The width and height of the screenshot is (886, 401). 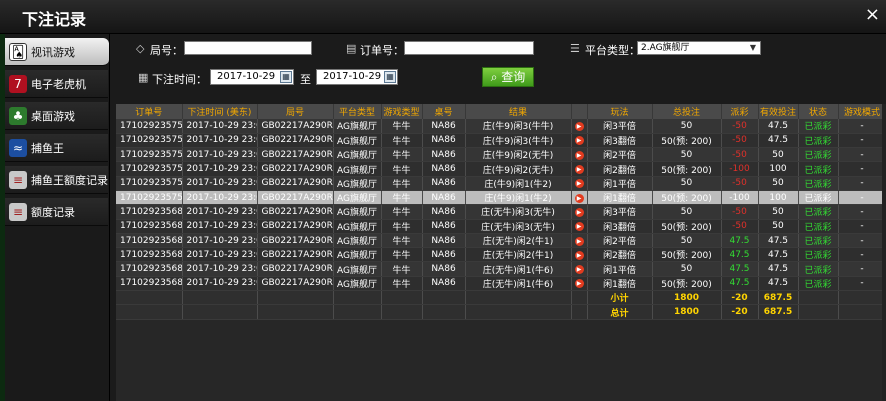 What do you see at coordinates (149, 141) in the screenshot?
I see `table-cell: 171029235756` at bounding box center [149, 141].